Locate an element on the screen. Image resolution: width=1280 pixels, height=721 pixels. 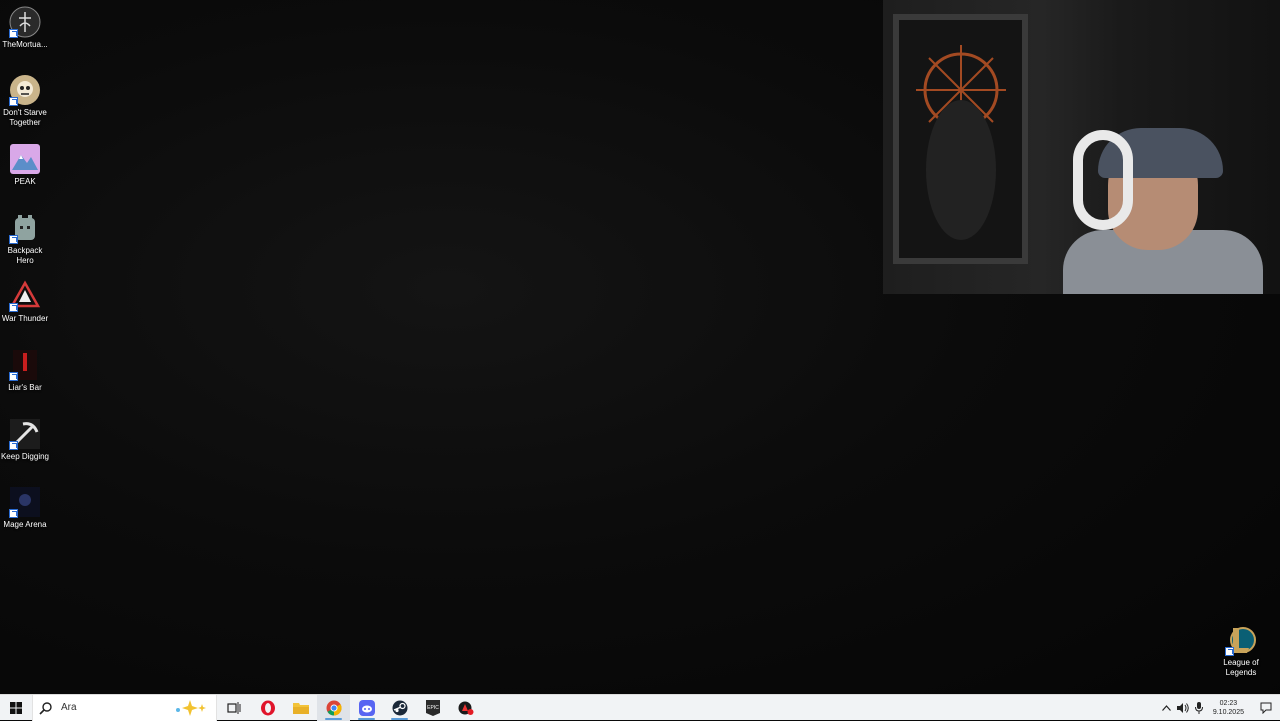
microphone-icon is located at coordinates (1198, 708).